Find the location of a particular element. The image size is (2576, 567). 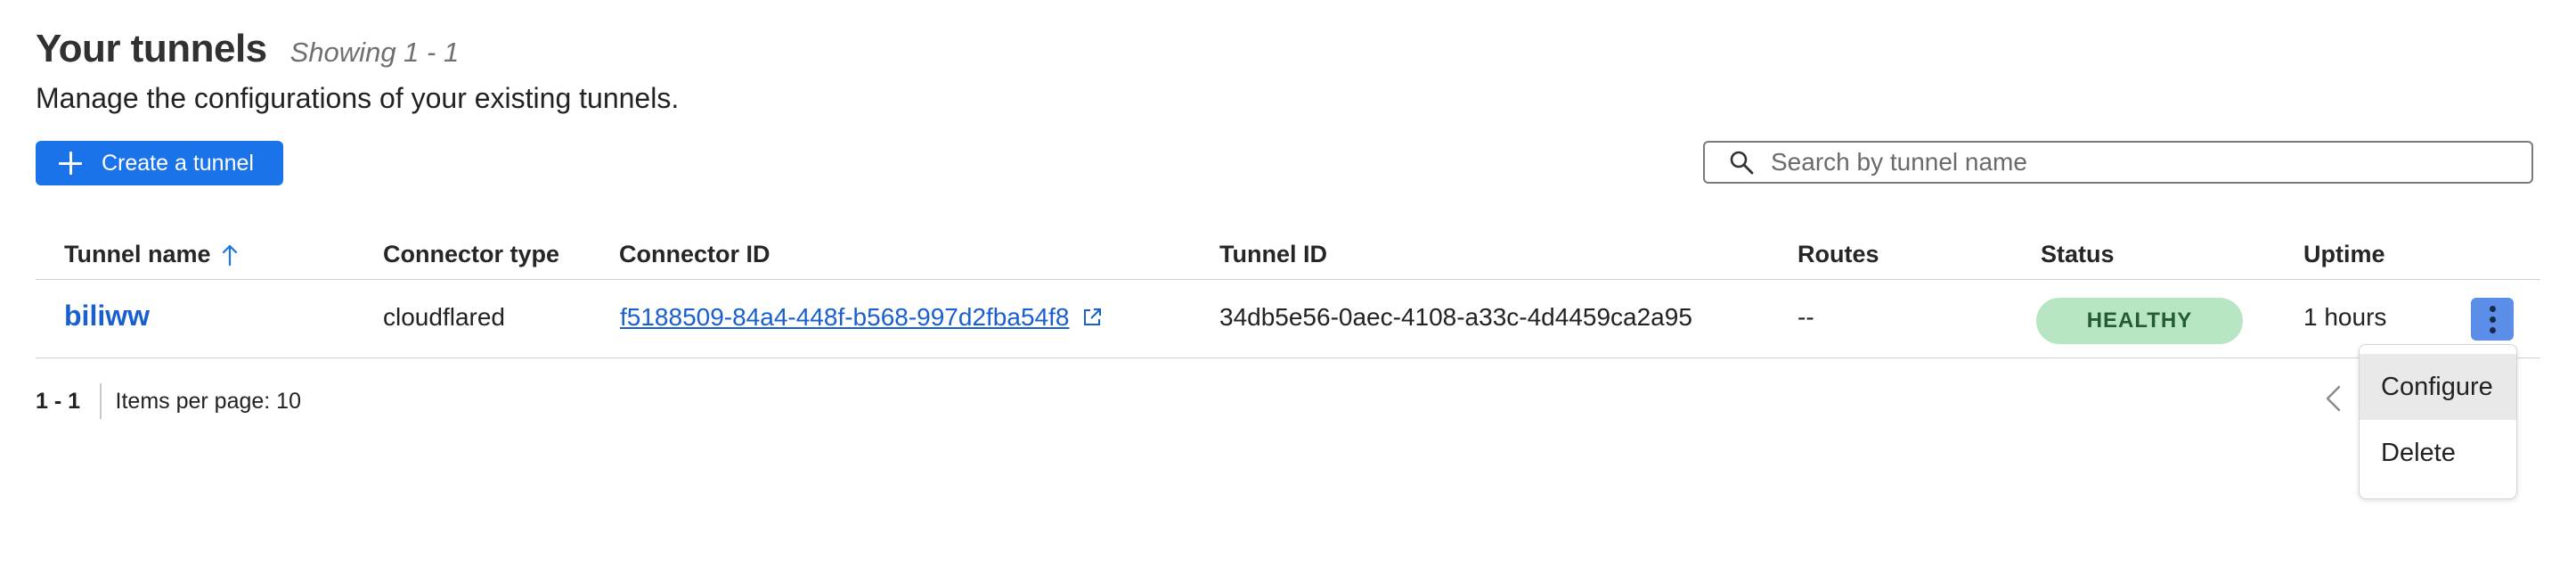

create-tunnel-label: Create a tunnel is located at coordinates (178, 163).